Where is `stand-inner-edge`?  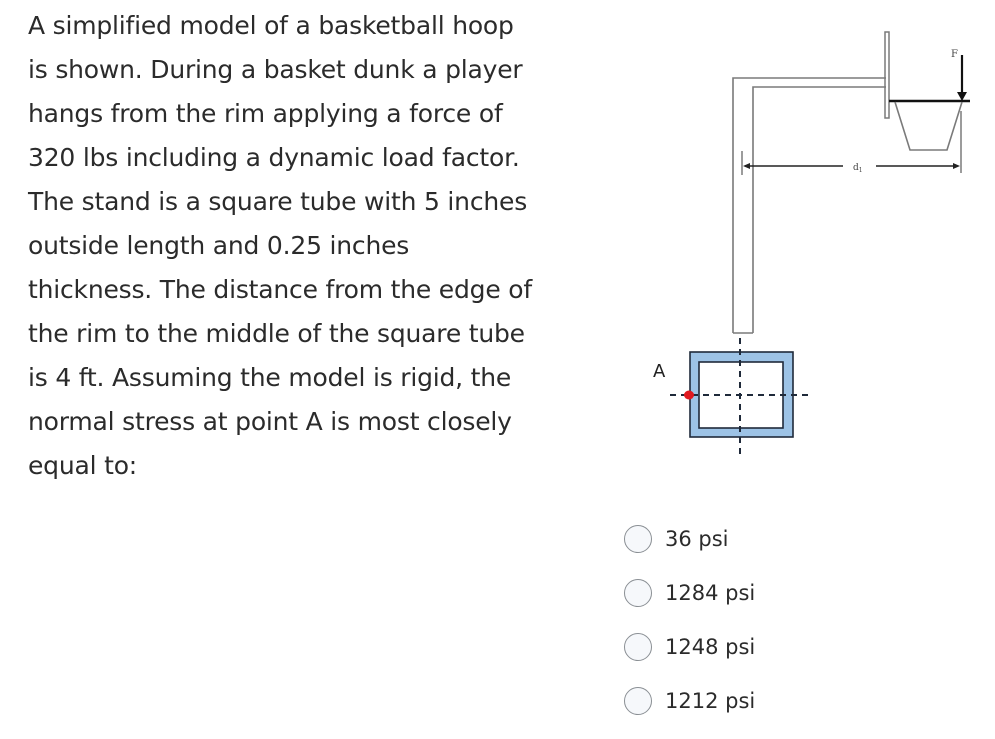 stand-inner-edge is located at coordinates (819, 209).